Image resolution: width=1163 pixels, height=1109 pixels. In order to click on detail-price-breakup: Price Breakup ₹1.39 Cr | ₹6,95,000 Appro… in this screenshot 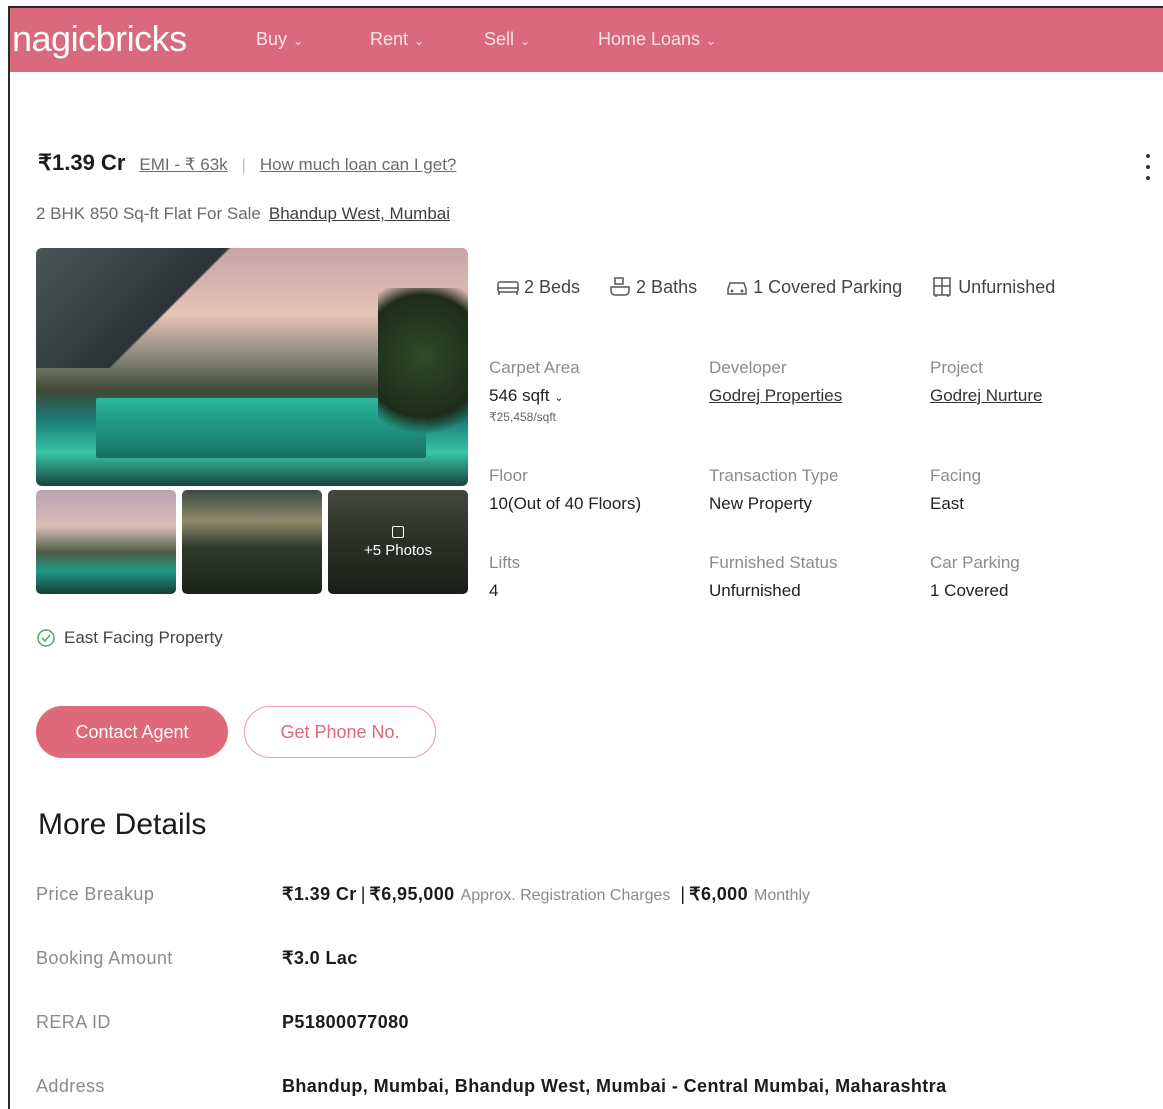, I will do `click(423, 894)`.